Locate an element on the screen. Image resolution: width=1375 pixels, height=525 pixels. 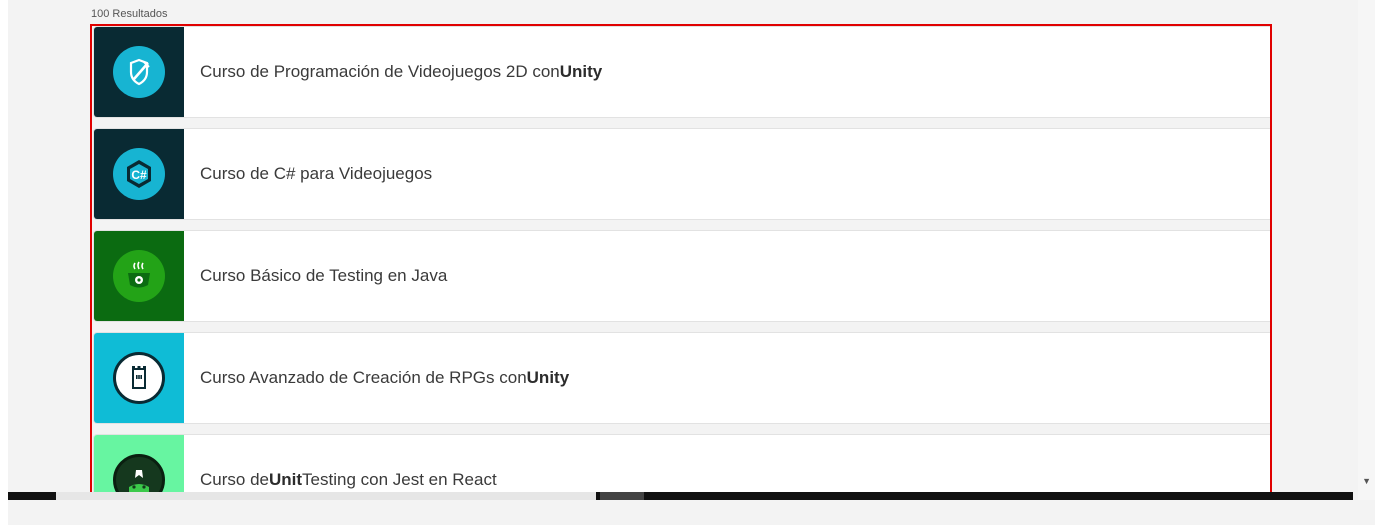
shield-sword-icon is located at coordinates (139, 72).